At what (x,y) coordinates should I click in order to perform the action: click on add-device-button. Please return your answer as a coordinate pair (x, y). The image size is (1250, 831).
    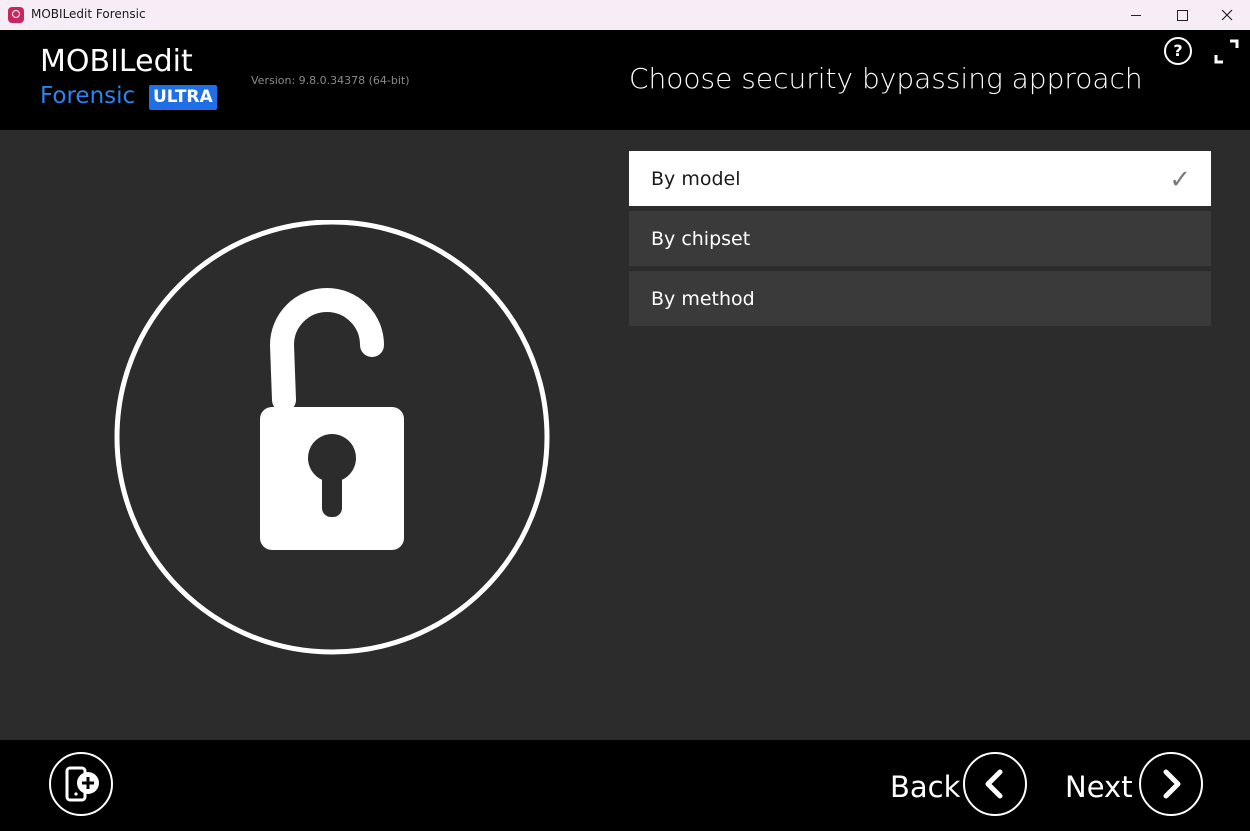
    Looking at the image, I should click on (81, 784).